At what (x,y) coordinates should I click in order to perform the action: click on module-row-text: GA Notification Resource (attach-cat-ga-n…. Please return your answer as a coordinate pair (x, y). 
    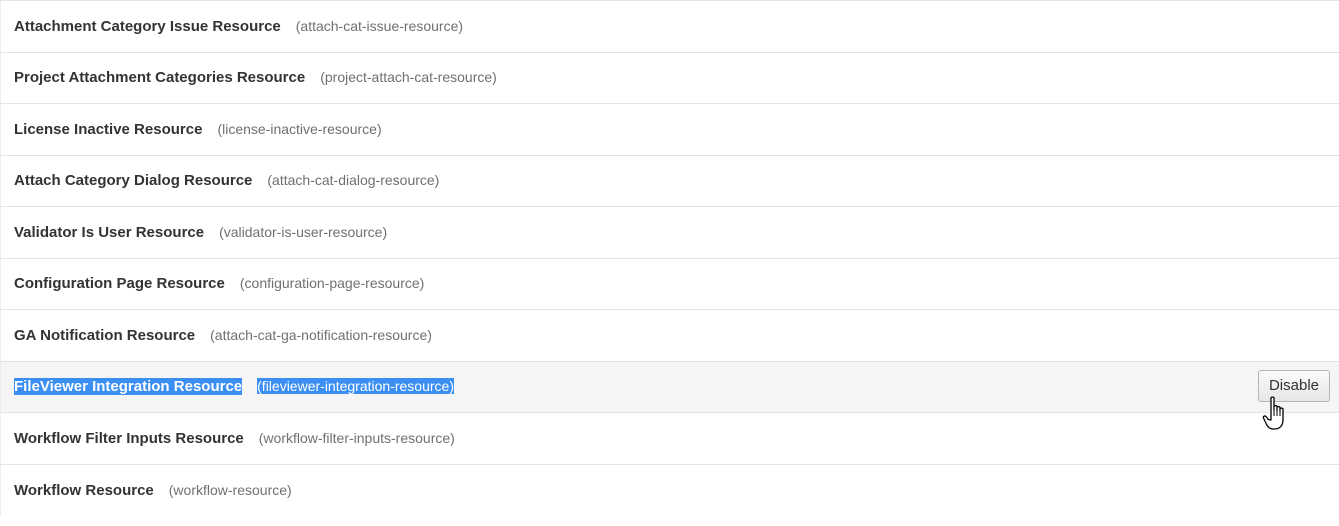
    Looking at the image, I should click on (223, 335).